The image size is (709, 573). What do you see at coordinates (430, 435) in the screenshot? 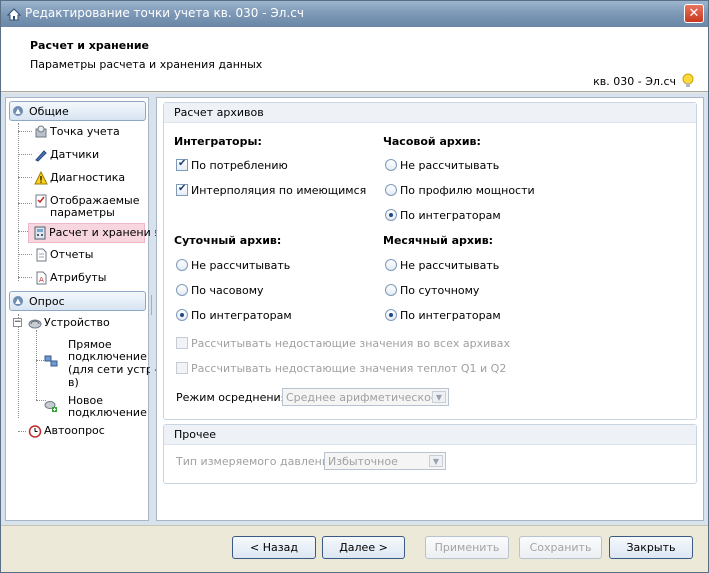
I see `other-legend: Прочее` at bounding box center [430, 435].